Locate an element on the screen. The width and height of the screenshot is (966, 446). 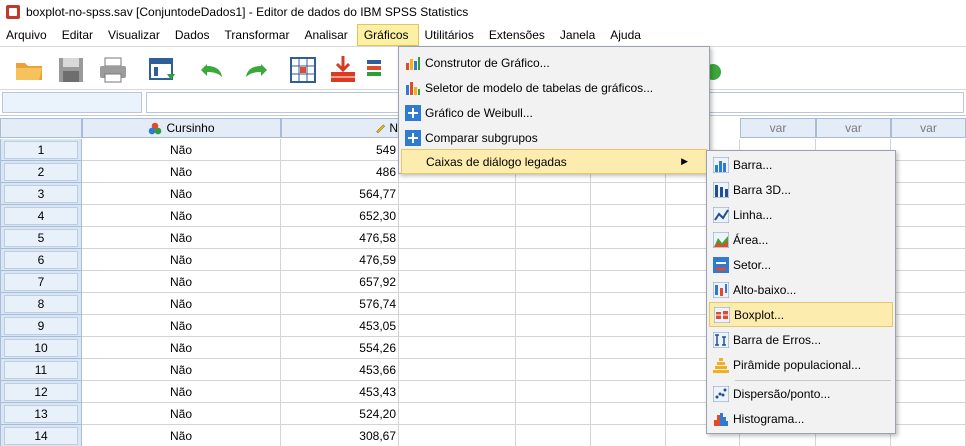
menu-utilitarios: Utilitários is located at coordinates (451, 35).